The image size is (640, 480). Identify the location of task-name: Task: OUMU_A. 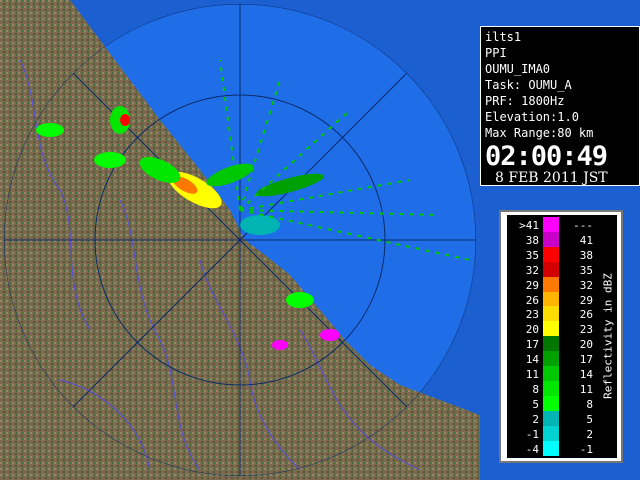
(528, 85).